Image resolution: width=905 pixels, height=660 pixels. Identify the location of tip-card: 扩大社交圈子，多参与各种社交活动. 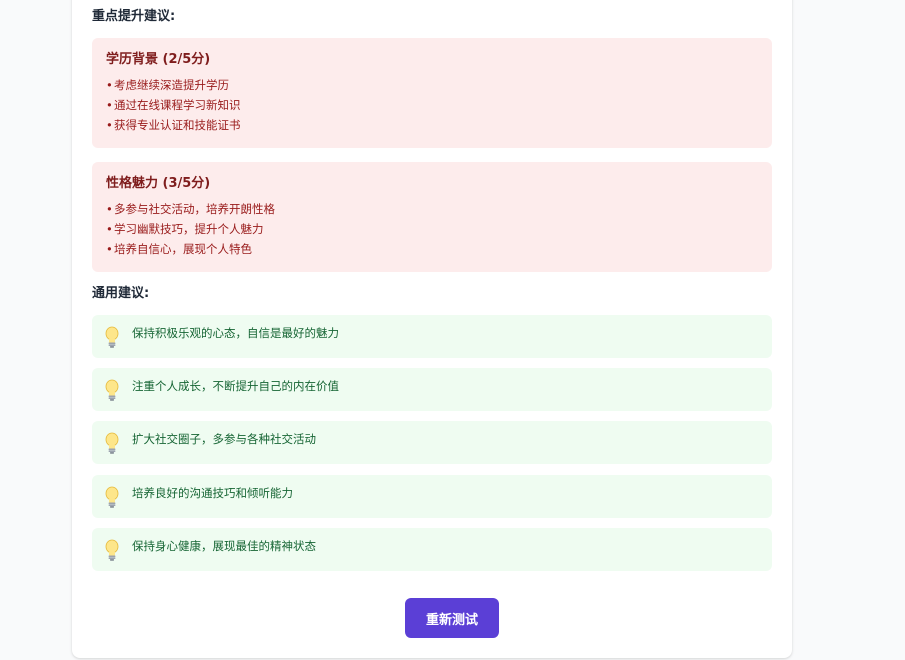
(432, 442).